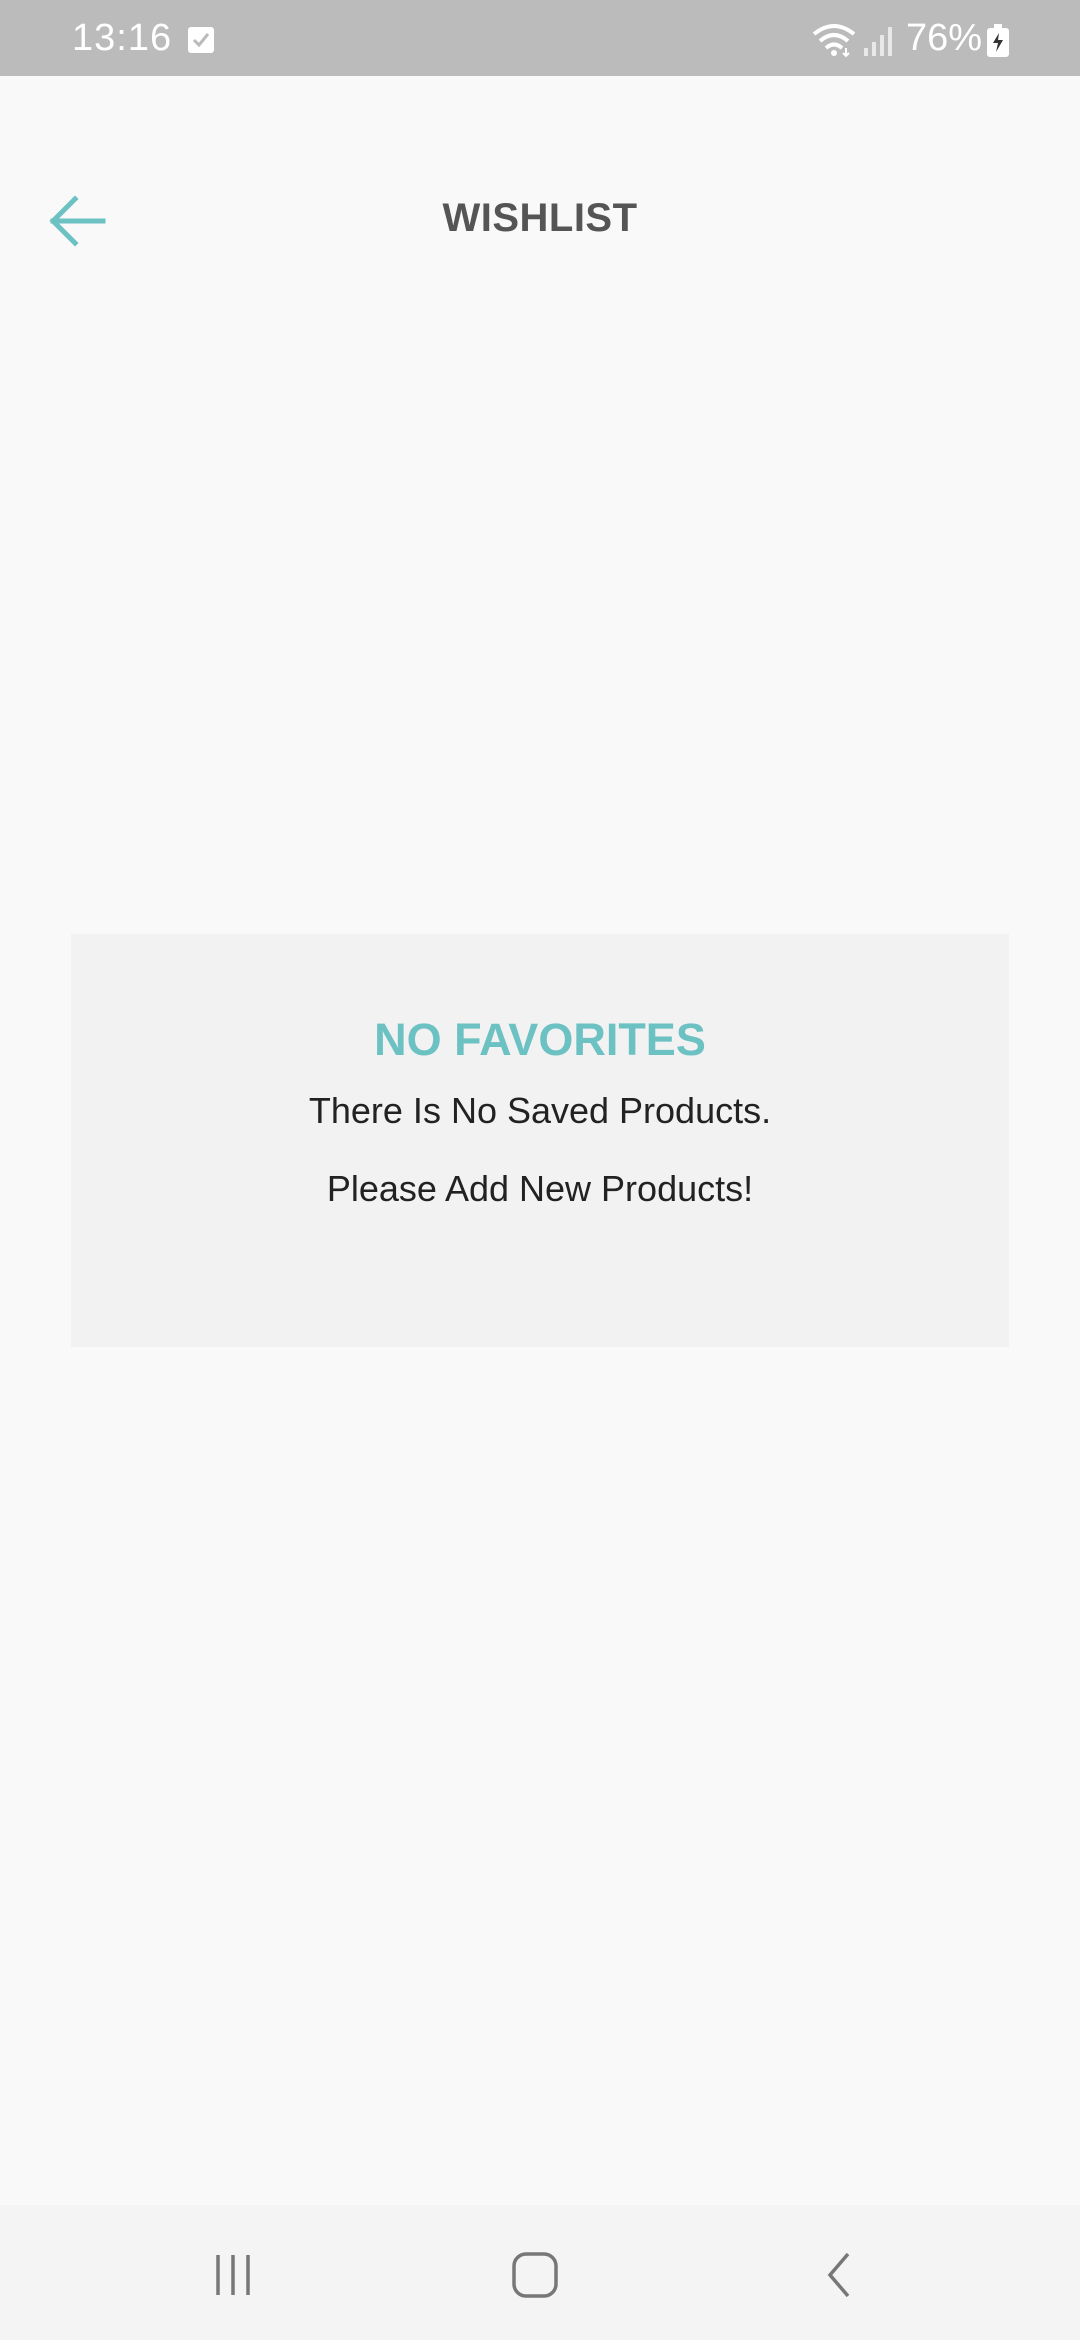 The image size is (1080, 2340). I want to click on status-bar: 13:16 76%, so click(540, 38).